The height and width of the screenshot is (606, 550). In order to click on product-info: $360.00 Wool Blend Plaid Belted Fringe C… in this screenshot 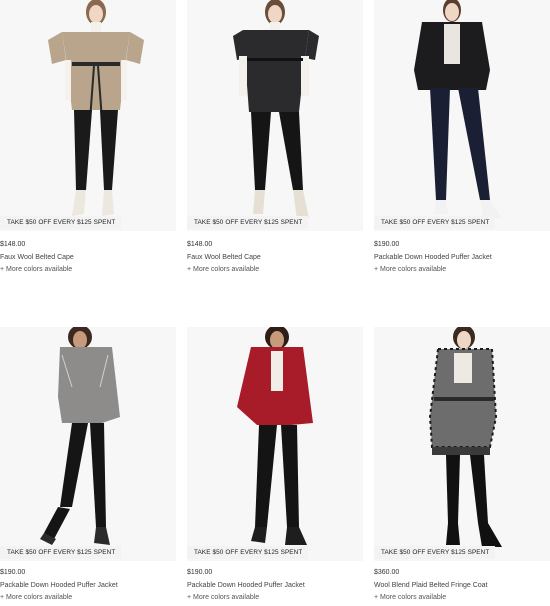, I will do `click(462, 581)`.